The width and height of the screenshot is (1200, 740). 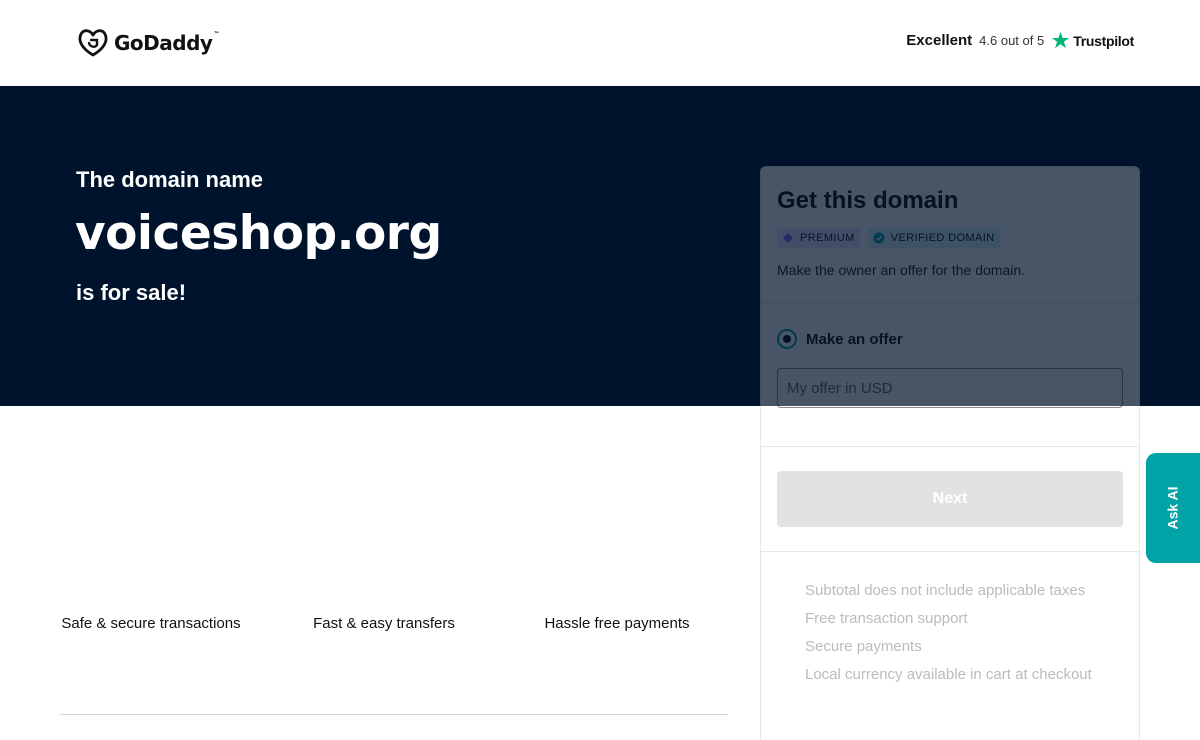 I want to click on make-offer-radio, so click(x=787, y=339).